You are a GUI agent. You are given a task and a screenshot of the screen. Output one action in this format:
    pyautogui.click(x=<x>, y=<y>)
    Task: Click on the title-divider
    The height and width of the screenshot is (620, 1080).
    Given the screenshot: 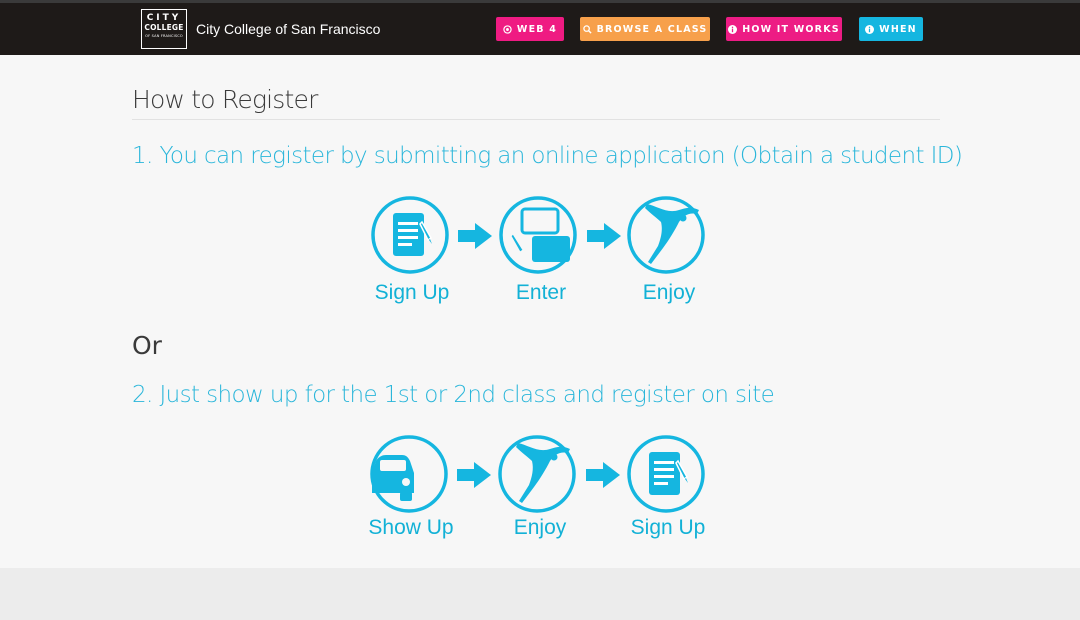 What is the action you would take?
    pyautogui.click(x=536, y=119)
    